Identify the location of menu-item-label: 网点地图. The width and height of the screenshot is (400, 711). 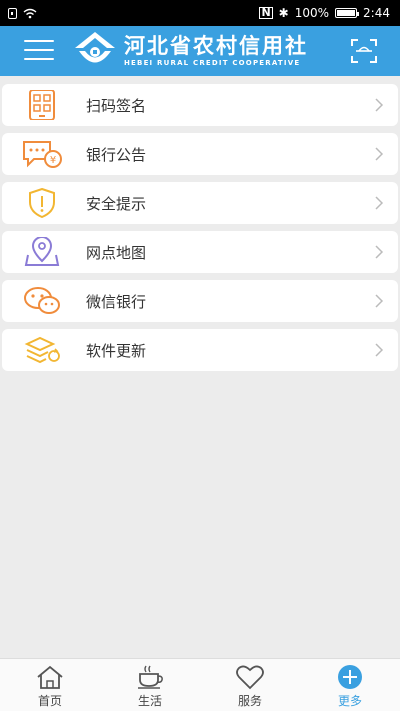
(116, 253).